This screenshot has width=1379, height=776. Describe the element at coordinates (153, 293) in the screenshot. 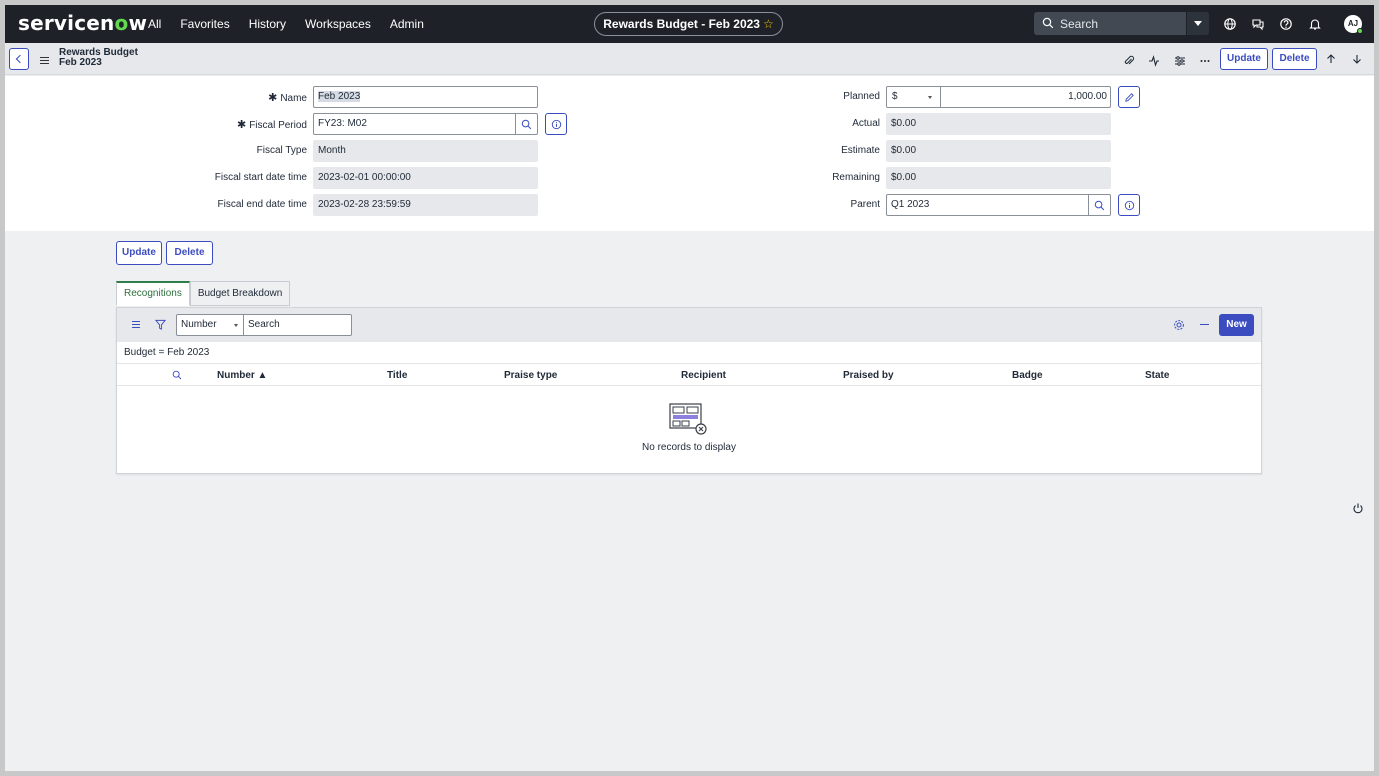

I see `tab-recognitions: Recognitions` at that location.